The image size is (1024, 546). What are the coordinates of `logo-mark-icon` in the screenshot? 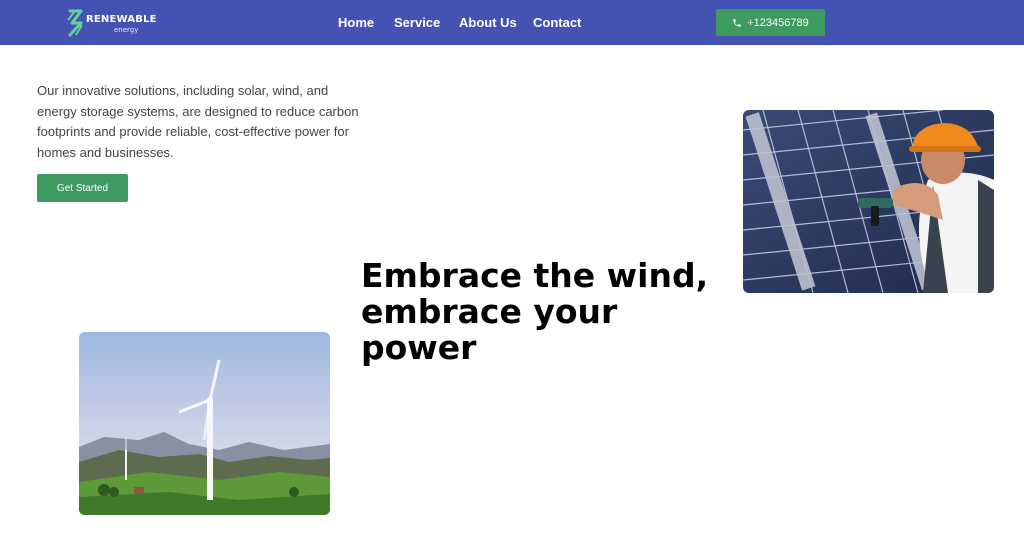 It's located at (75, 23).